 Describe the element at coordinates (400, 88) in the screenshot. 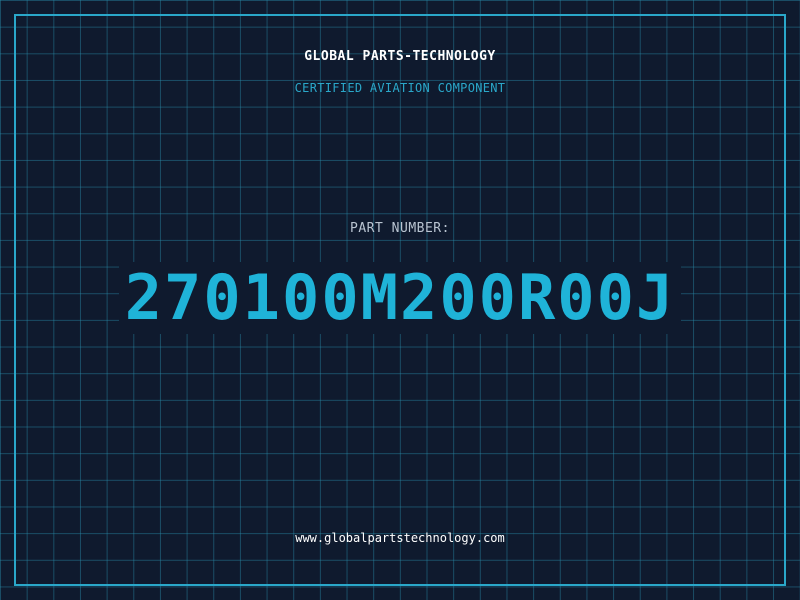

I see `certification-subtitle: CERTIFIED AVIATION COMPONENT` at that location.